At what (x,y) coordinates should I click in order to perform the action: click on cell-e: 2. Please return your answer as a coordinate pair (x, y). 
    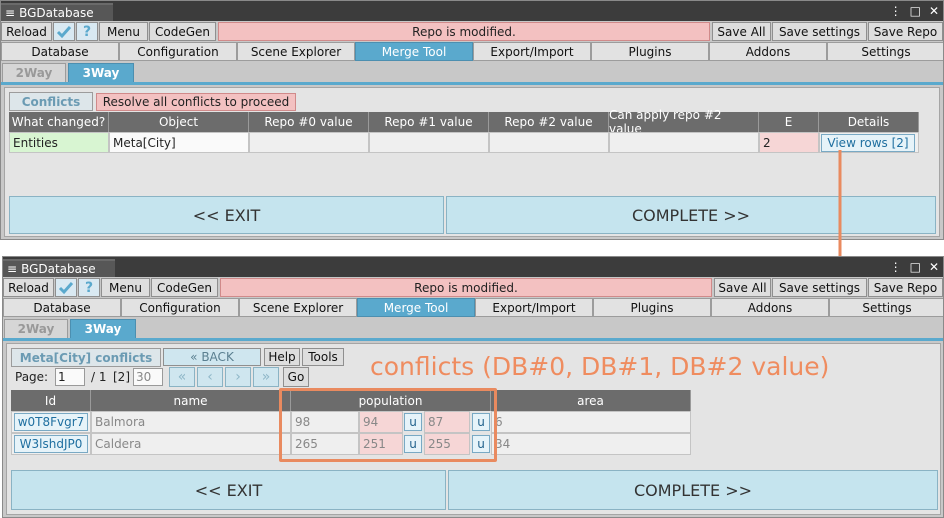
    Looking at the image, I should click on (789, 142).